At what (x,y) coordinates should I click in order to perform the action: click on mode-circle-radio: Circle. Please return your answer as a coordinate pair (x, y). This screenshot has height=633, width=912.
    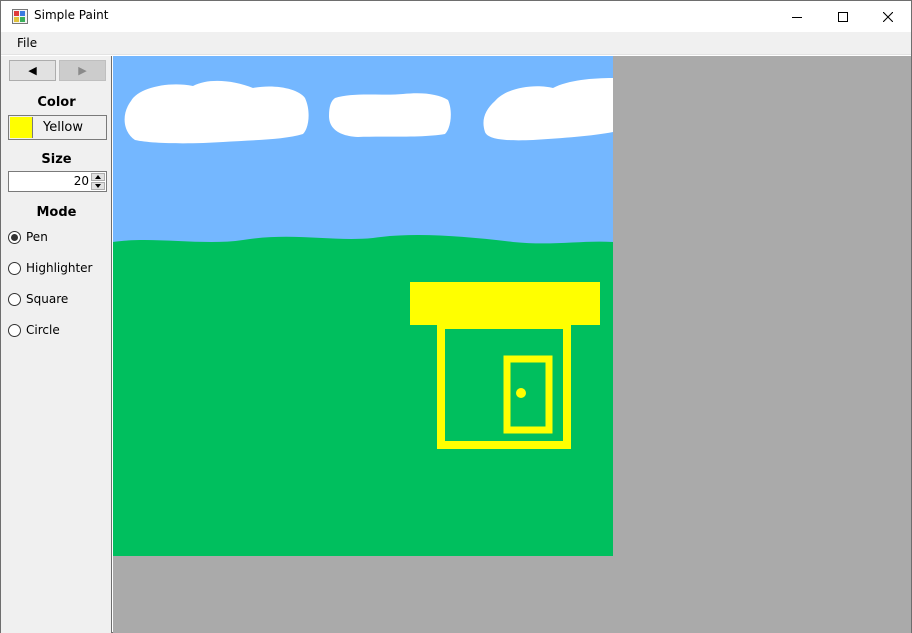
    Looking at the image, I should click on (34, 330).